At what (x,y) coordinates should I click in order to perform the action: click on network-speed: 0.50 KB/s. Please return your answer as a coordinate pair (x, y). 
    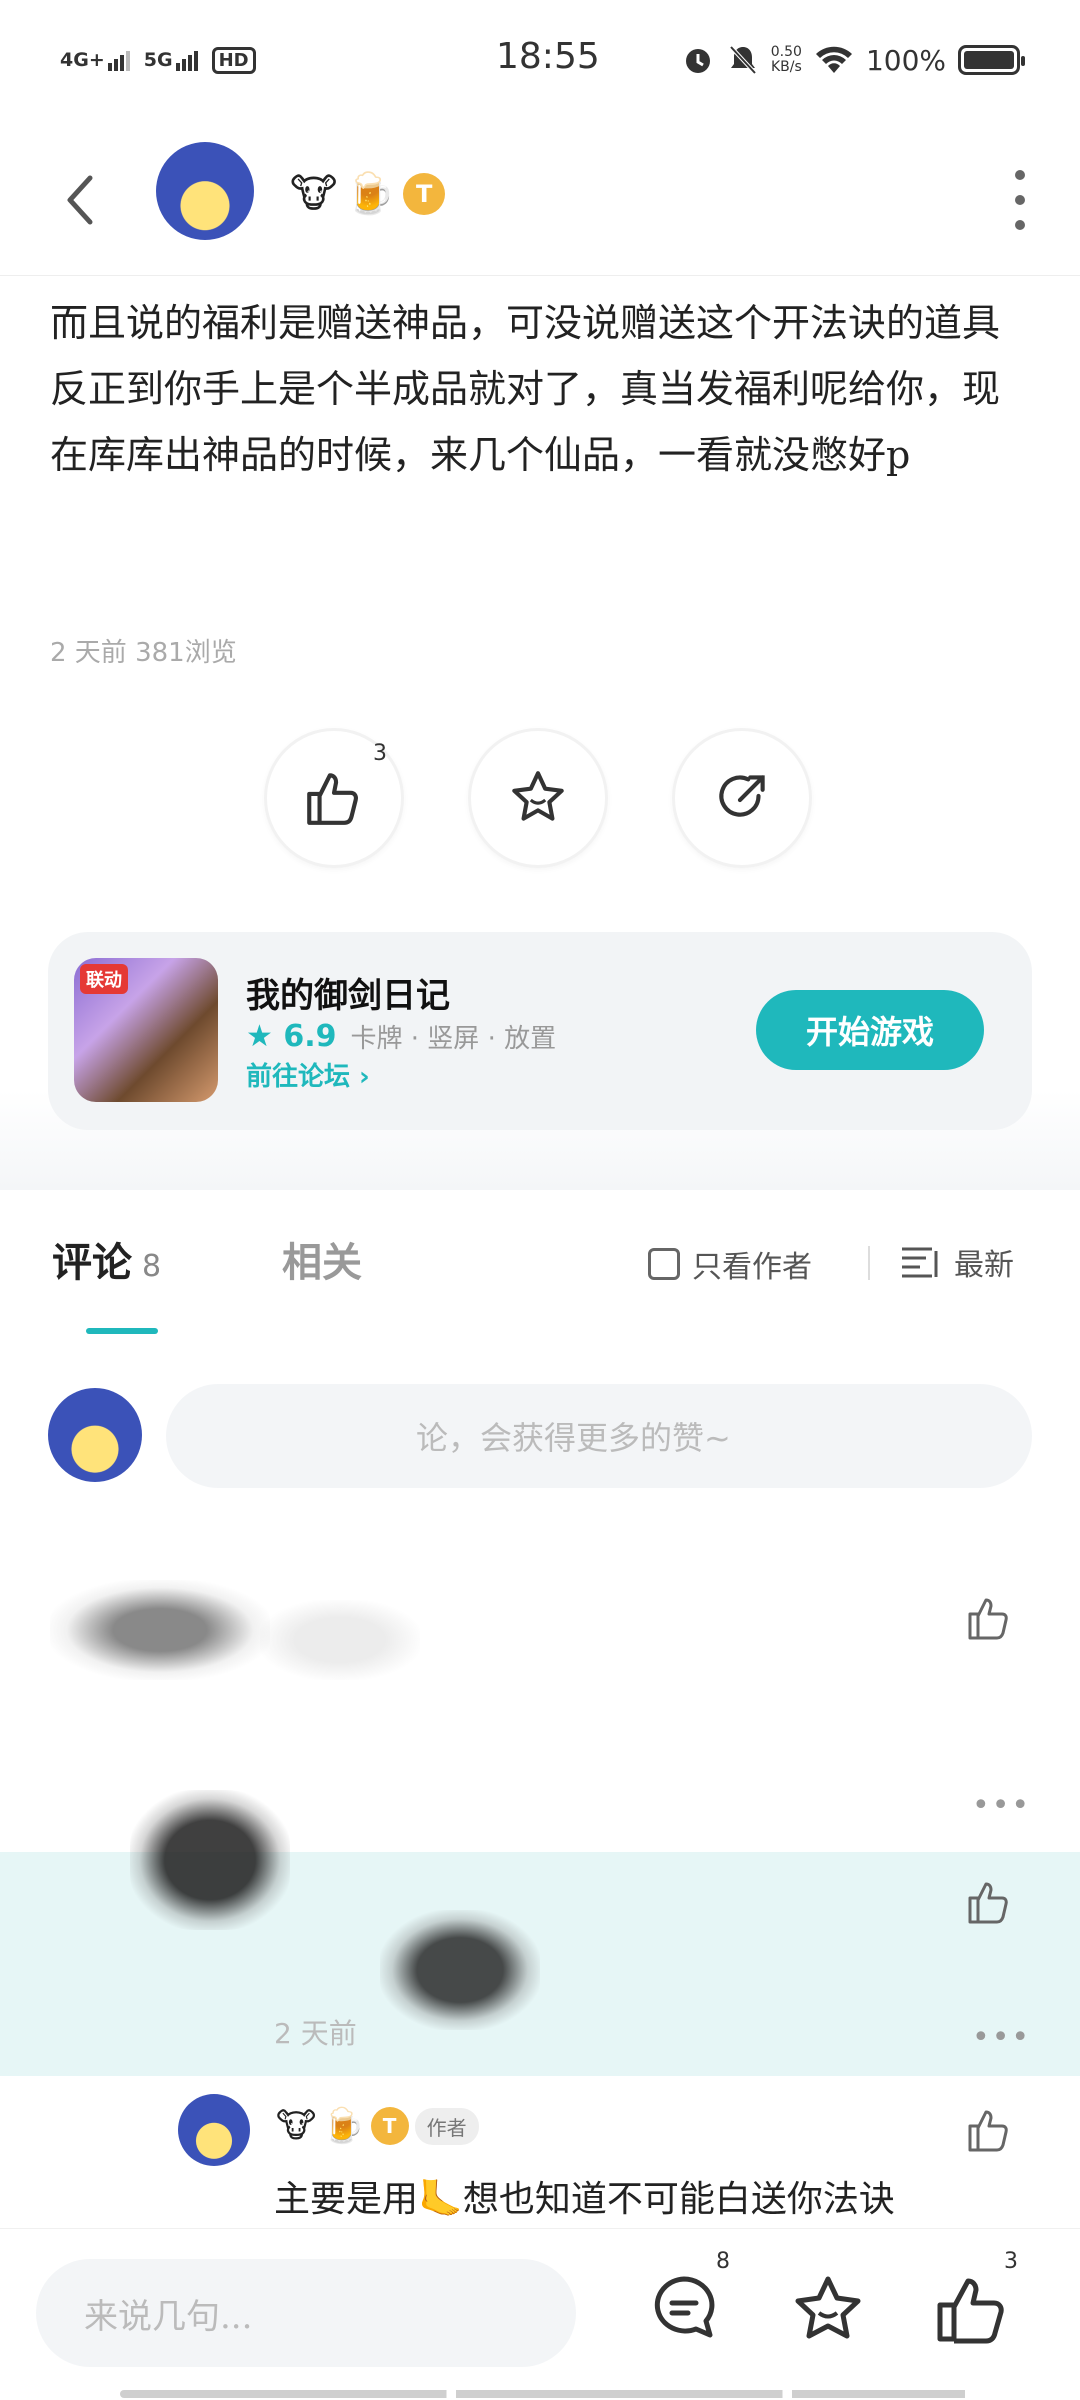
    Looking at the image, I should click on (786, 60).